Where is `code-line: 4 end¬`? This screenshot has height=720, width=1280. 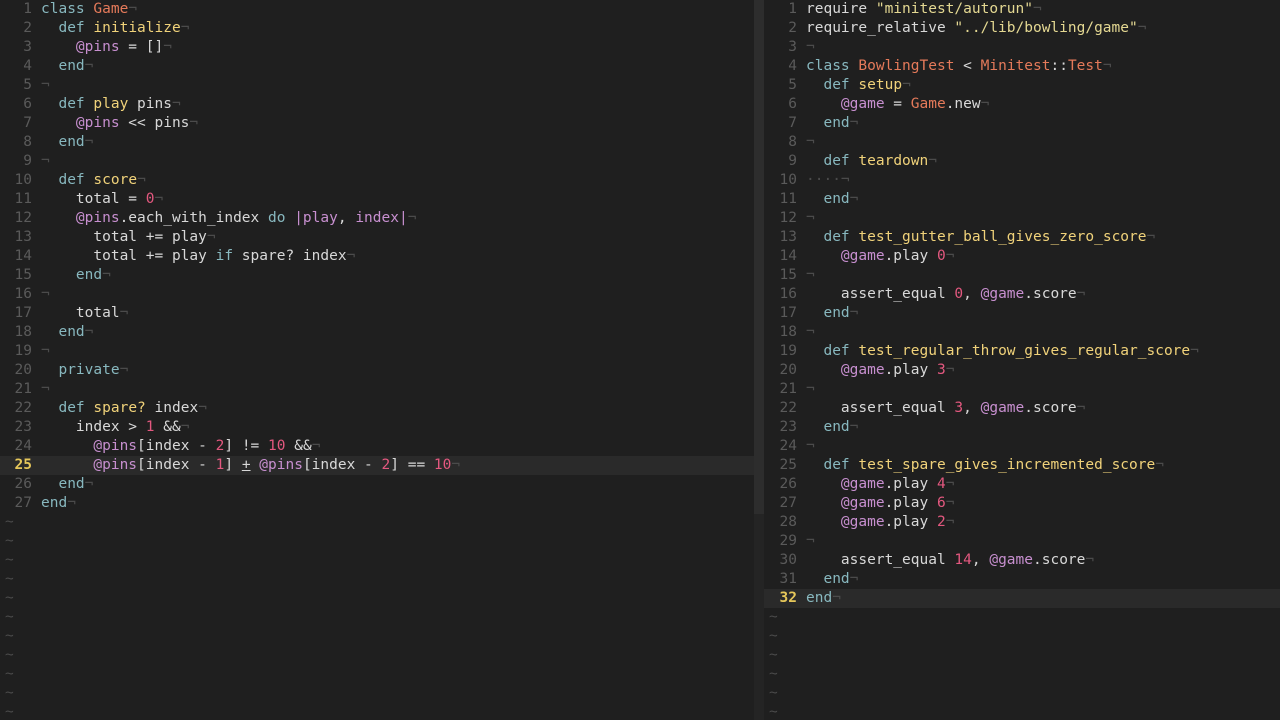 code-line: 4 end¬ is located at coordinates (377, 66).